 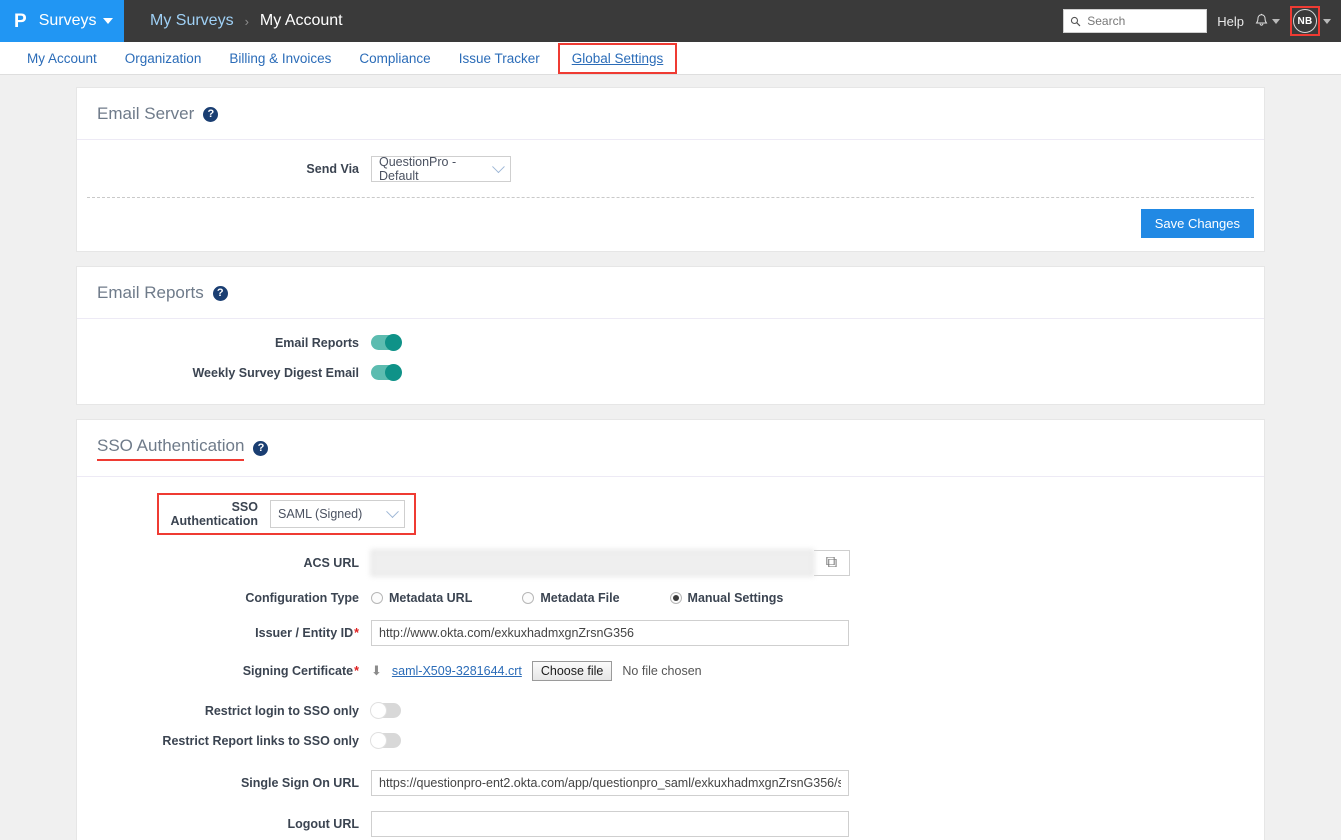 What do you see at coordinates (356, 633) in the screenshot?
I see `required-marker: *` at bounding box center [356, 633].